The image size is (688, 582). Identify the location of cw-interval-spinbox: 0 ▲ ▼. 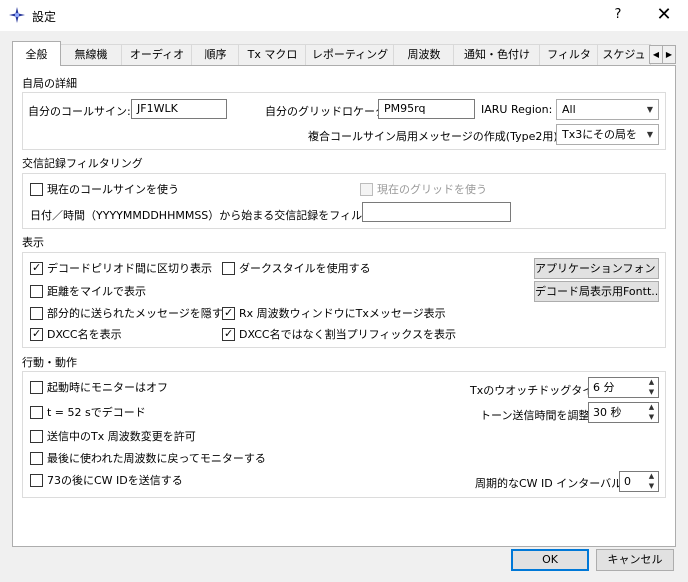
(639, 481).